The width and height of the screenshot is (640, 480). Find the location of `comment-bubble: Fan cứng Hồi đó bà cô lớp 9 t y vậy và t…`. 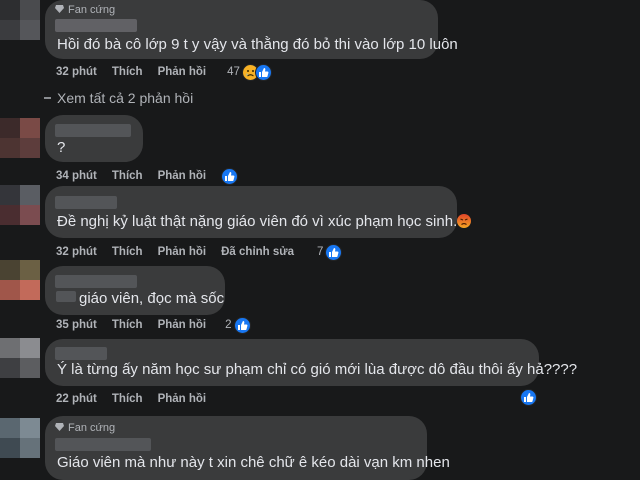

comment-bubble: Fan cứng Hồi đó bà cô lớp 9 t y vậy và t… is located at coordinates (251, 29).